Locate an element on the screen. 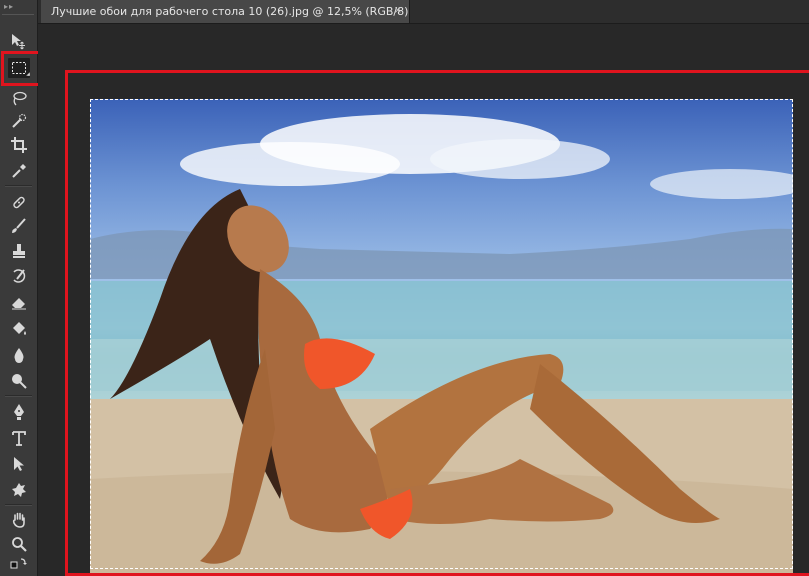 The width and height of the screenshot is (809, 576). paint-bucket-tool is located at coordinates (19, 329).